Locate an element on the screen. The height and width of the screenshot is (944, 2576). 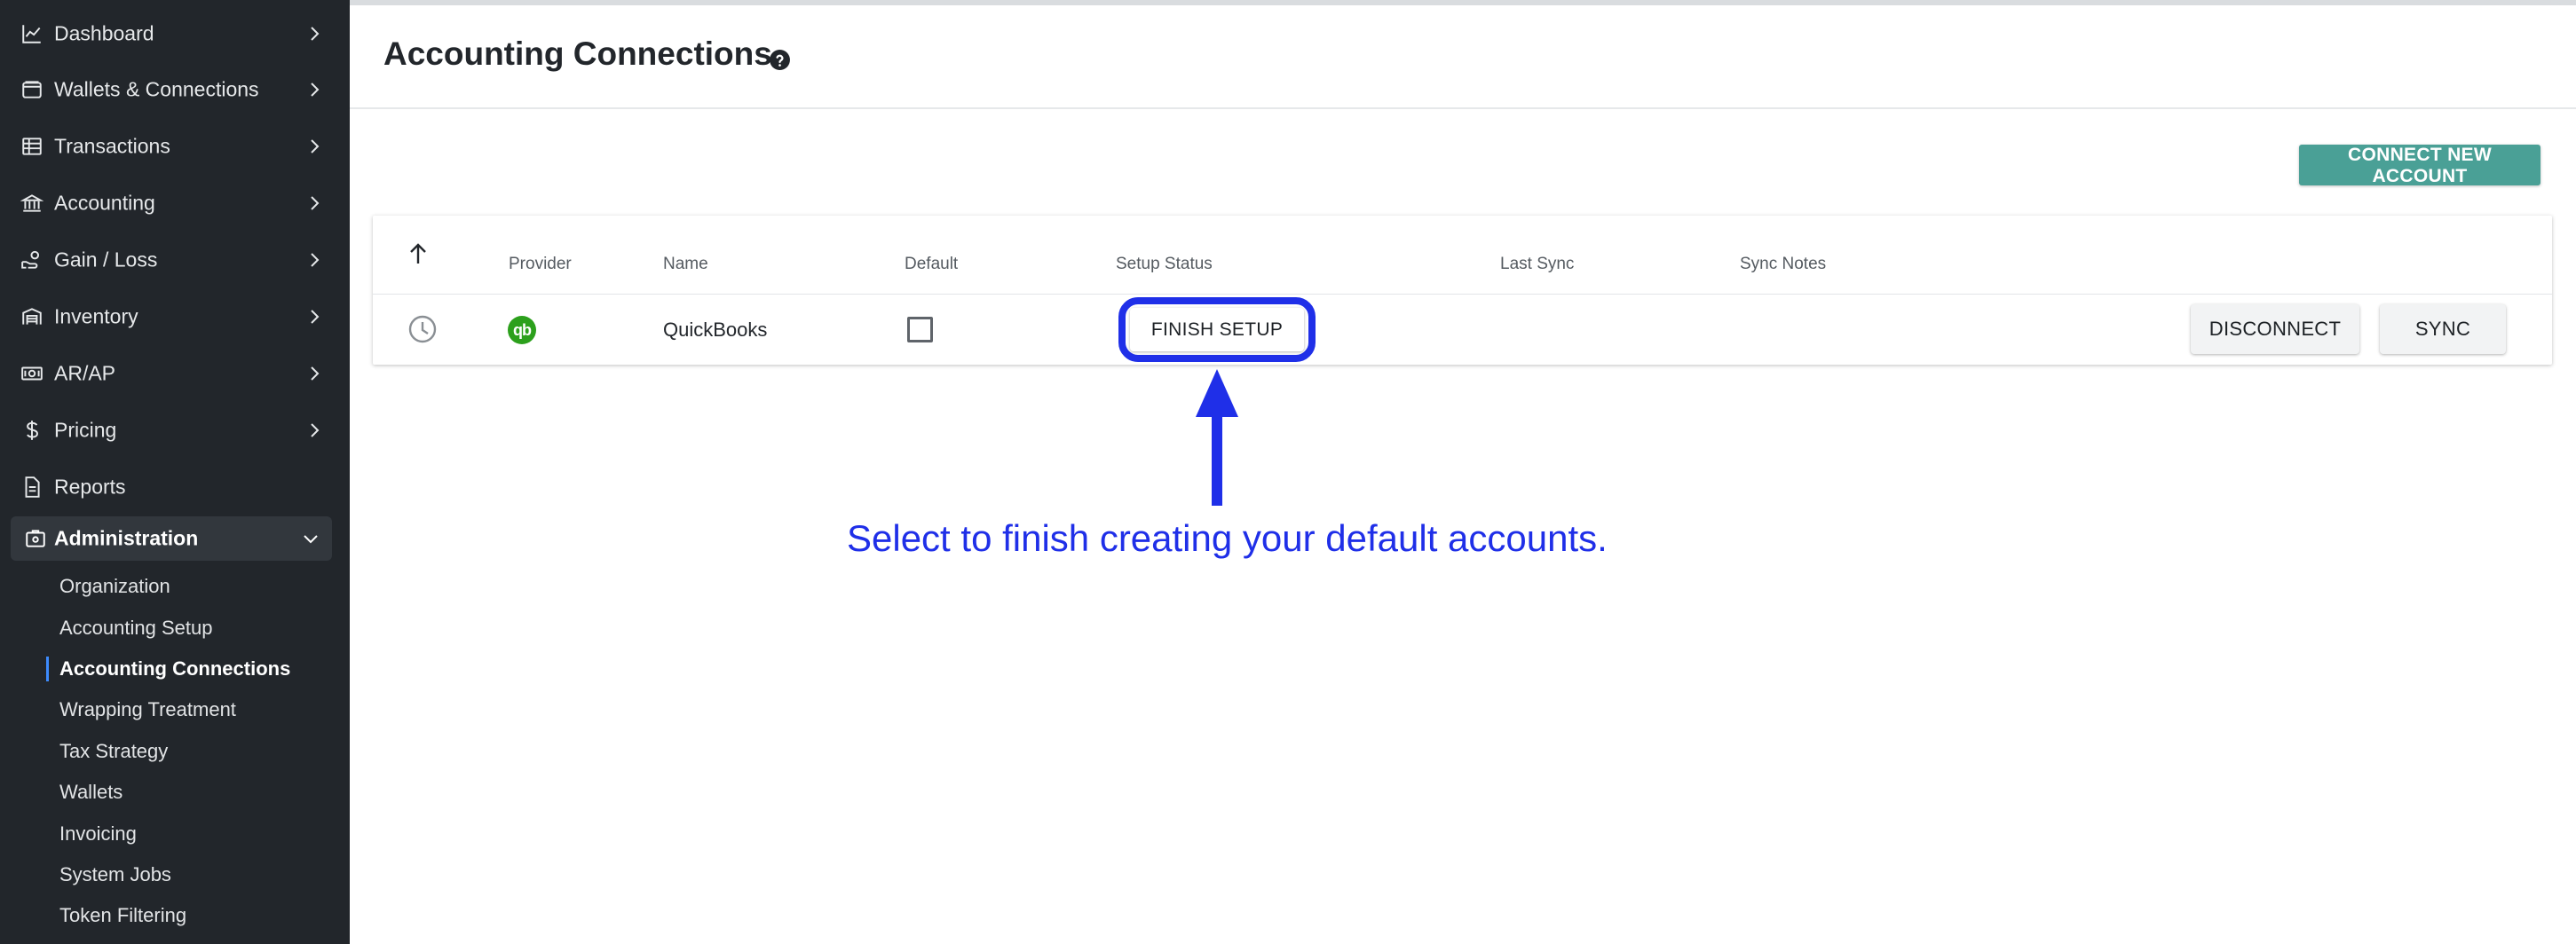
top-divider is located at coordinates (1463, 2).